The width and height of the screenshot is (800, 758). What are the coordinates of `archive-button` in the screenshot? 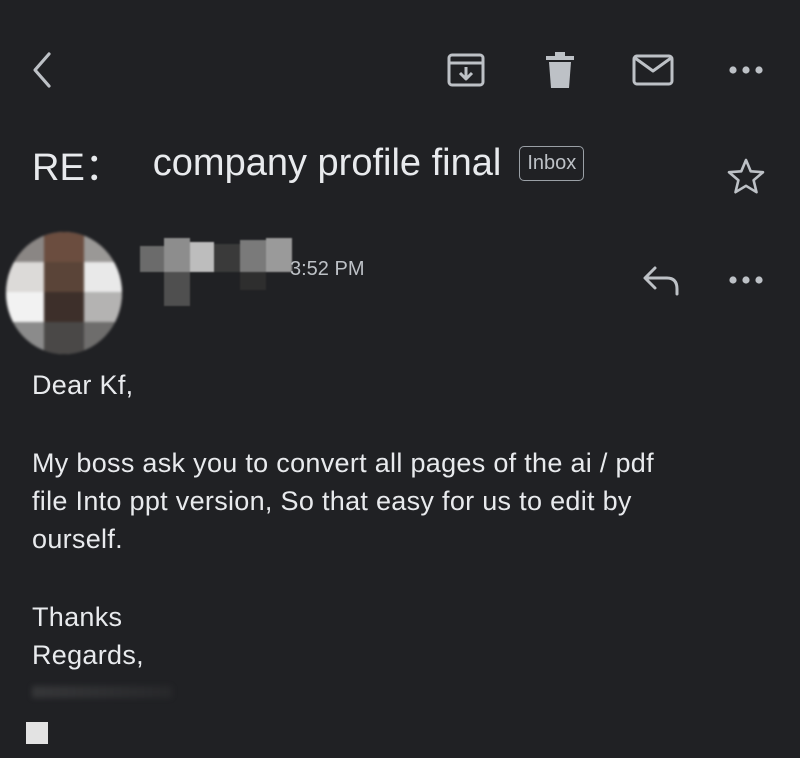 It's located at (466, 70).